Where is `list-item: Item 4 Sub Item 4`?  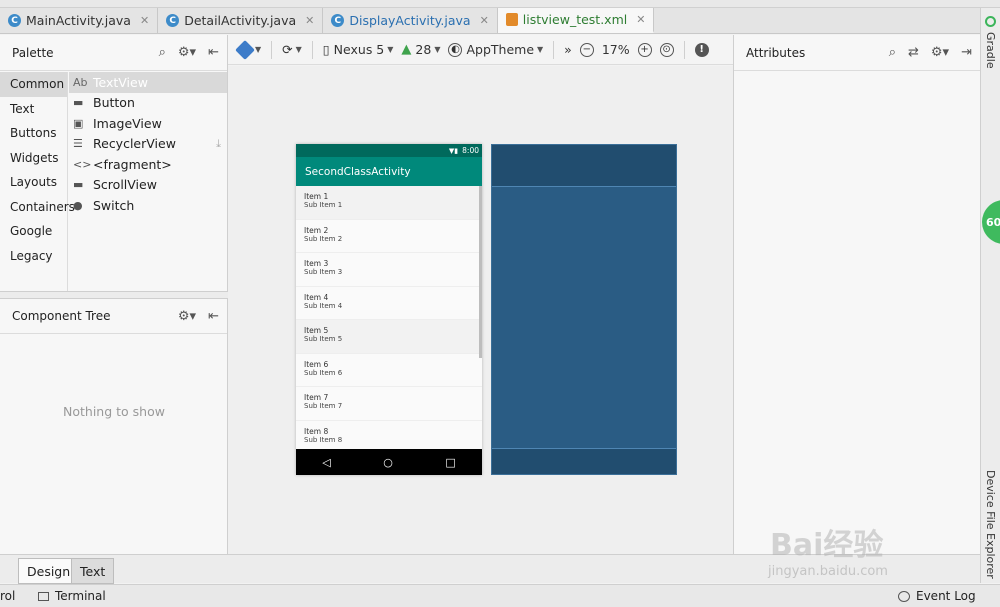 list-item: Item 4 Sub Item 4 is located at coordinates (389, 303).